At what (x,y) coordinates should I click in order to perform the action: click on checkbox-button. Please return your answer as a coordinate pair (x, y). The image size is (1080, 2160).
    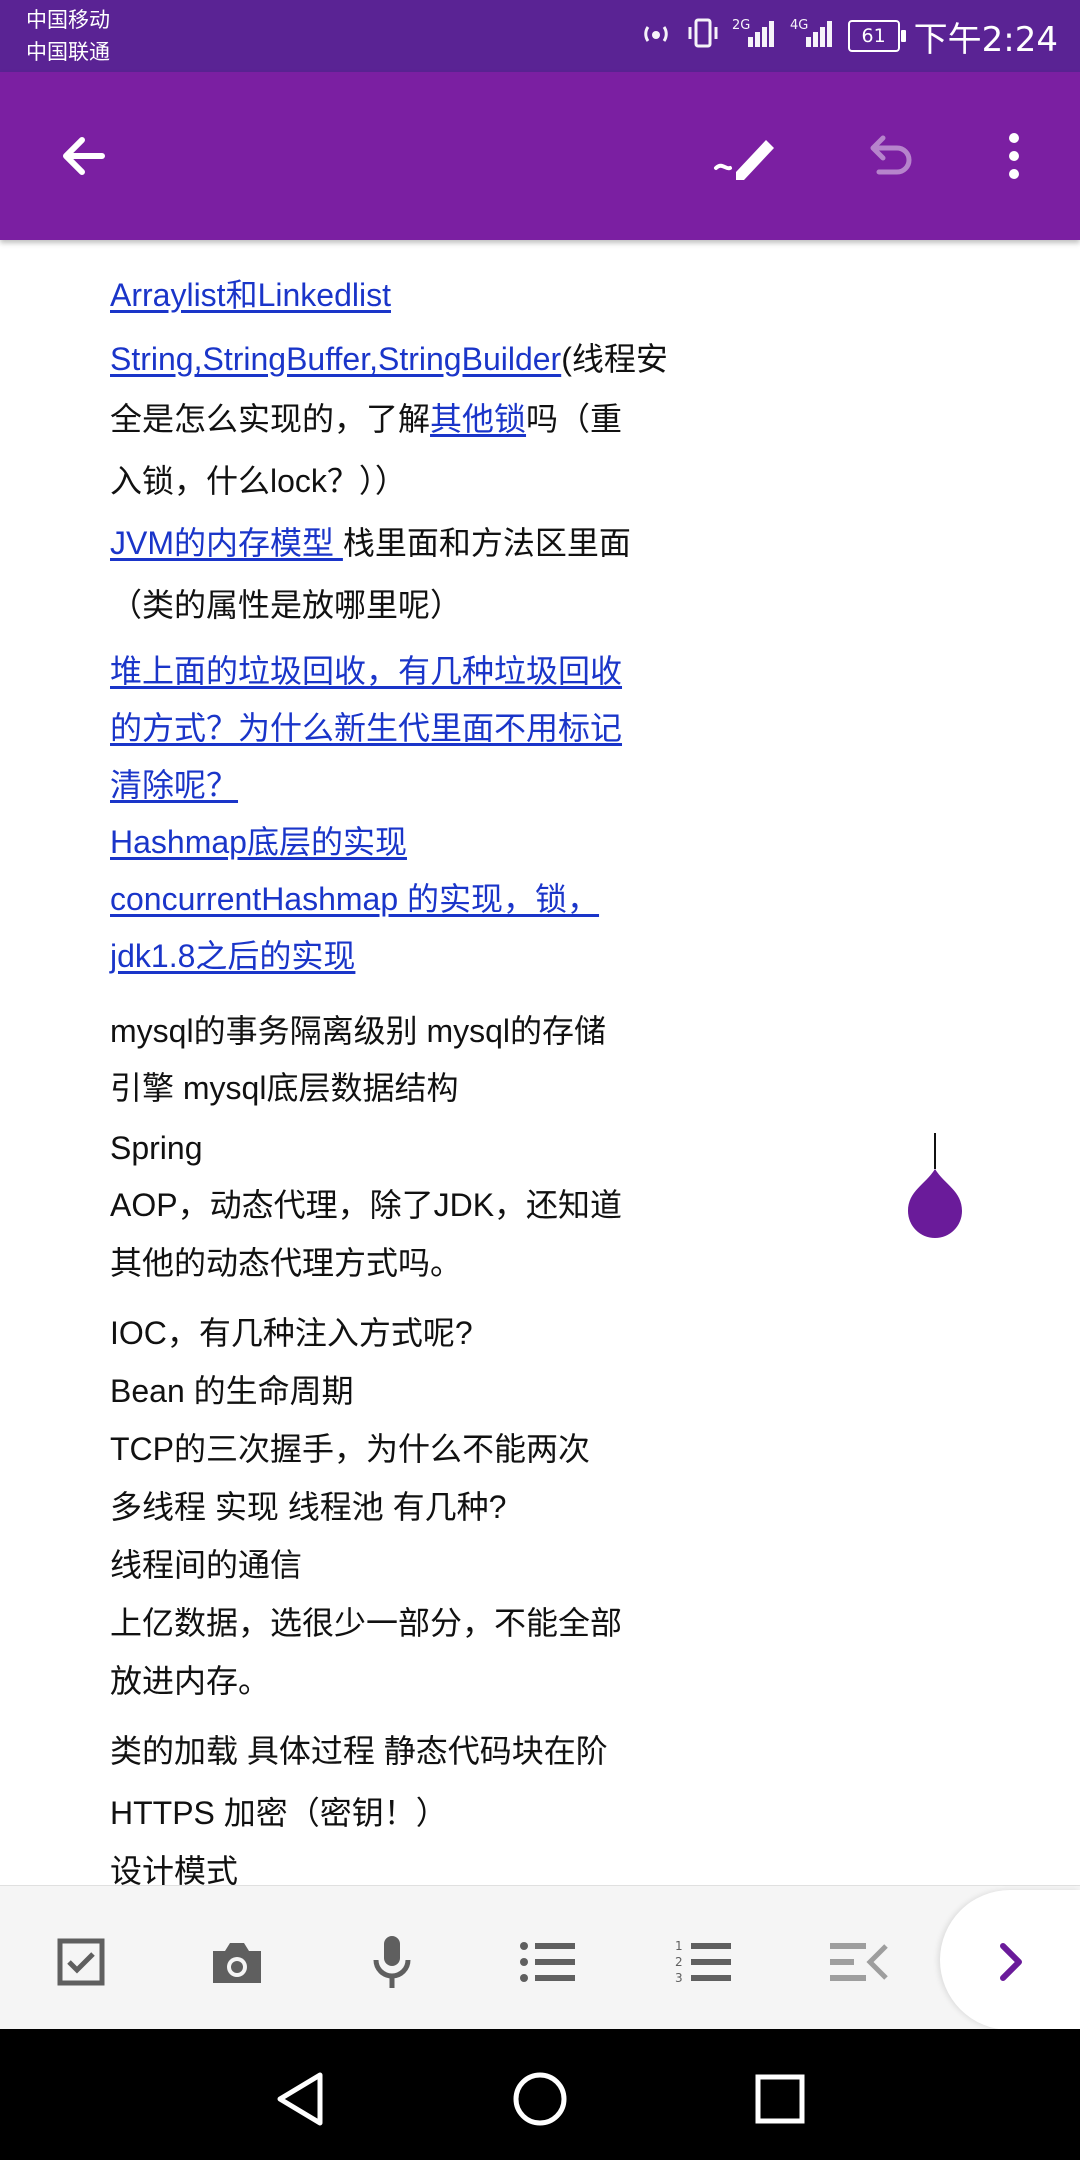
    Looking at the image, I should click on (81, 1962).